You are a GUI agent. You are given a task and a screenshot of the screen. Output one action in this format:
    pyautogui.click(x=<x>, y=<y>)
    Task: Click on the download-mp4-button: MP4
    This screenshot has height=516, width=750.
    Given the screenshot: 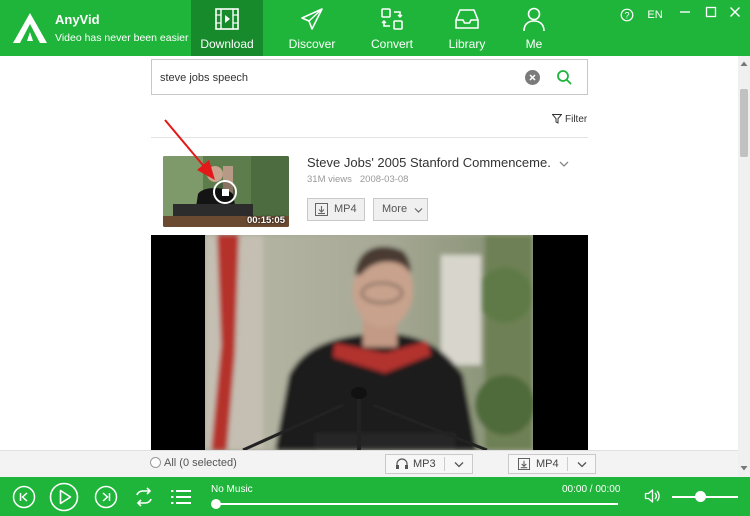 What is the action you would take?
    pyautogui.click(x=336, y=209)
    